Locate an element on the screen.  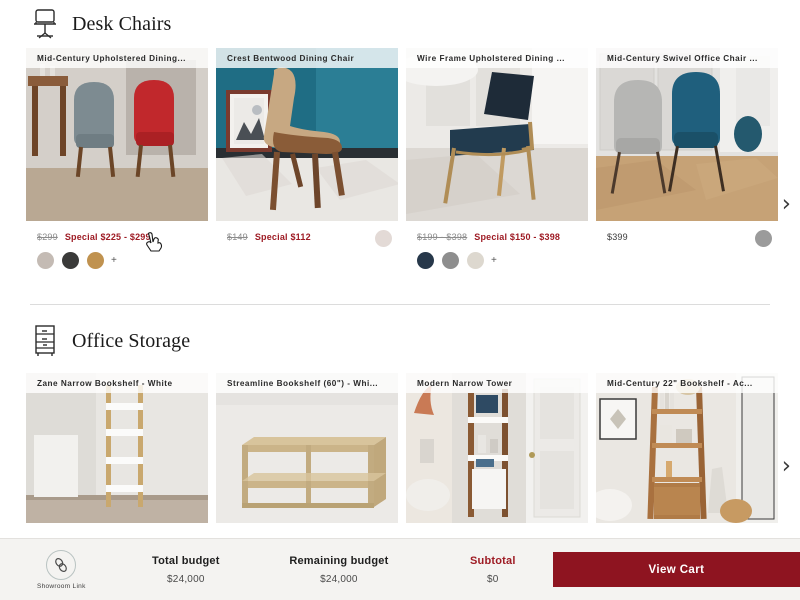
showroom-link-label: Showroom Link is located at coordinates (61, 586).